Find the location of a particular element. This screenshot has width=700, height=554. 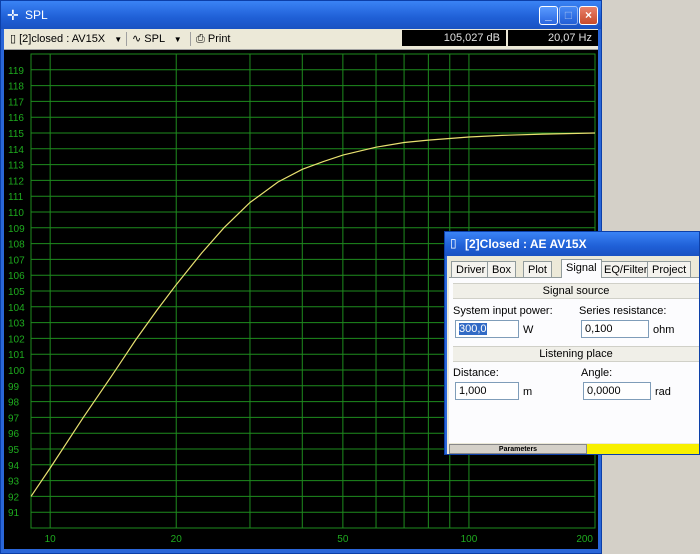

plot-type-selector: ∿ SPL ▼ is located at coordinates (157, 39).